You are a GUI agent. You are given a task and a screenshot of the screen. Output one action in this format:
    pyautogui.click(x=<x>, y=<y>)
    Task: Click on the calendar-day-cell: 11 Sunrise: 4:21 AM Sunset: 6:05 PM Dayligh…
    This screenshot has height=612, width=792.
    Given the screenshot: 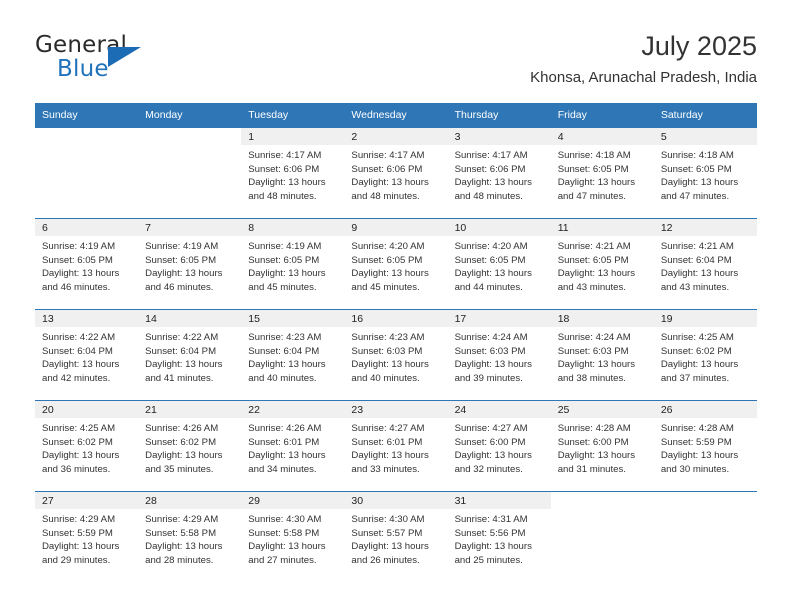 What is the action you would take?
    pyautogui.click(x=602, y=264)
    